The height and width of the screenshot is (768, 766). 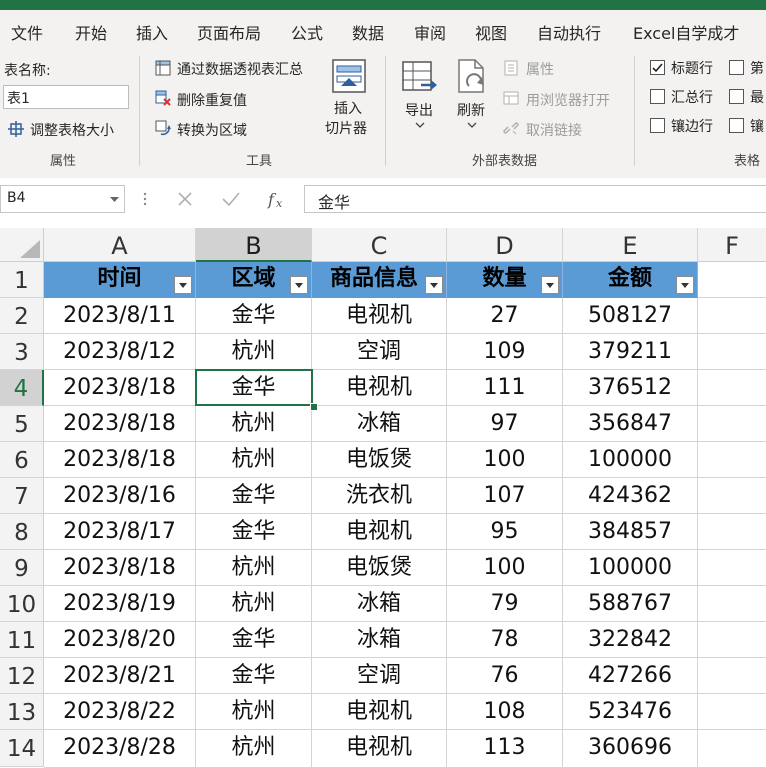 I want to click on table-cell: 588767, so click(x=630, y=604).